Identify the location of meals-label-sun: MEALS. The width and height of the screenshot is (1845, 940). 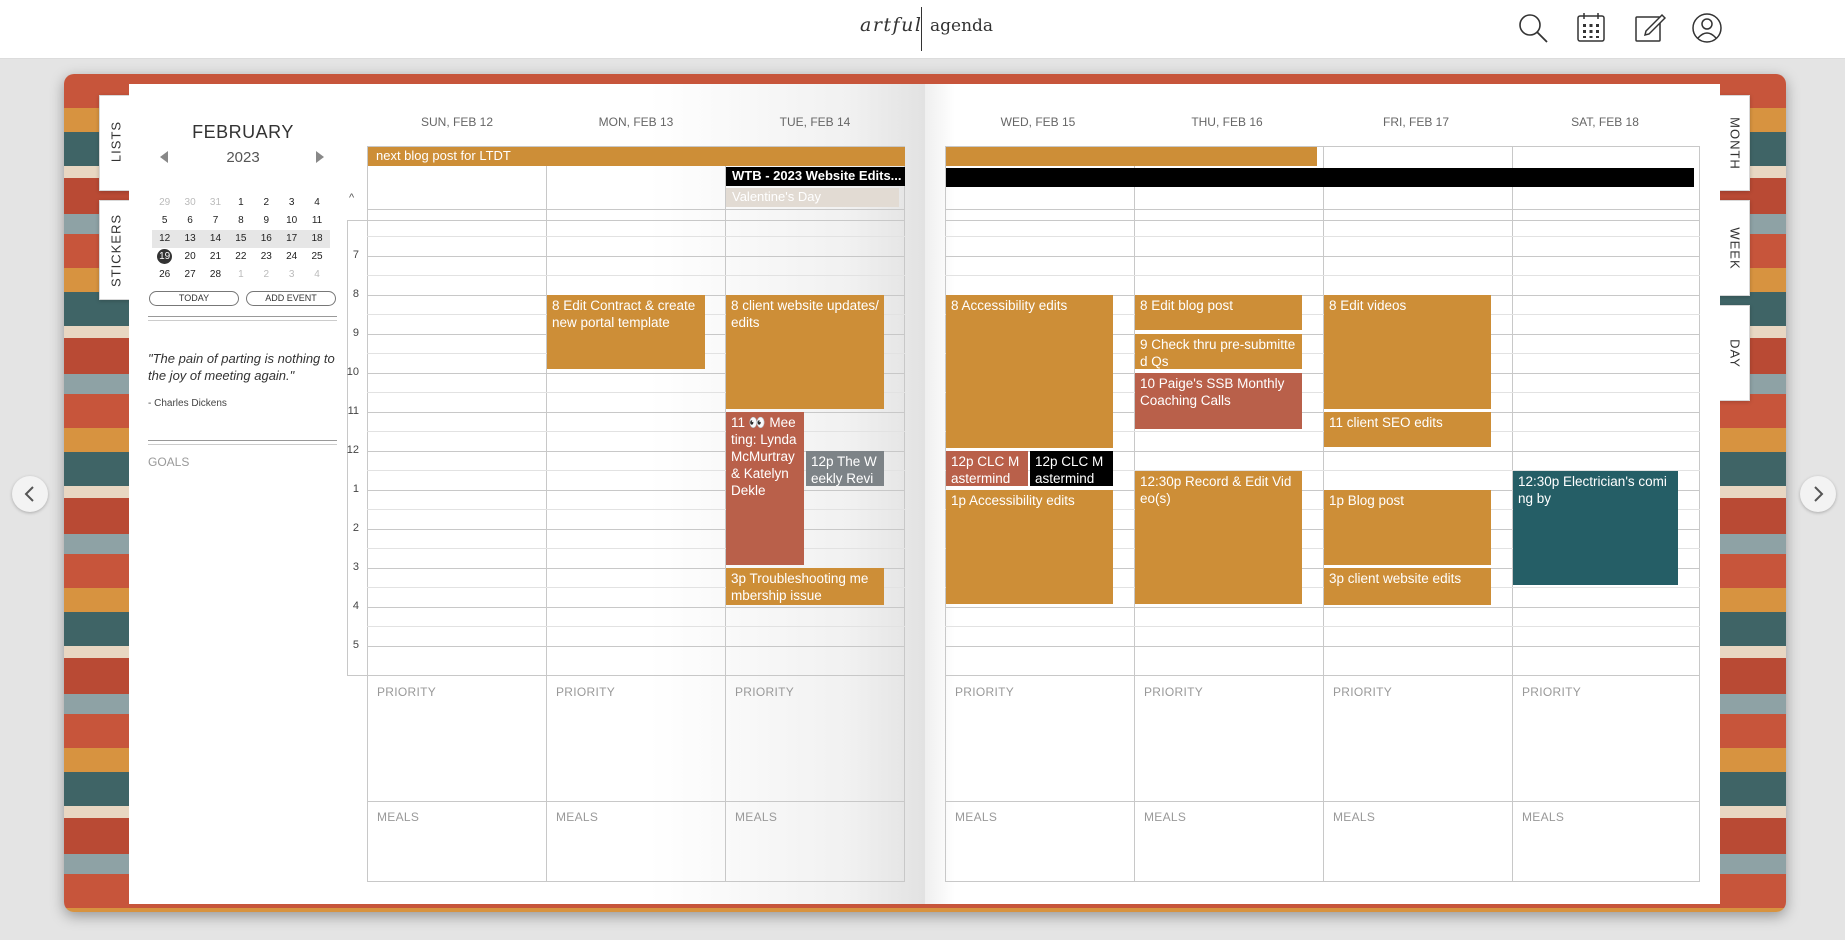
(398, 817).